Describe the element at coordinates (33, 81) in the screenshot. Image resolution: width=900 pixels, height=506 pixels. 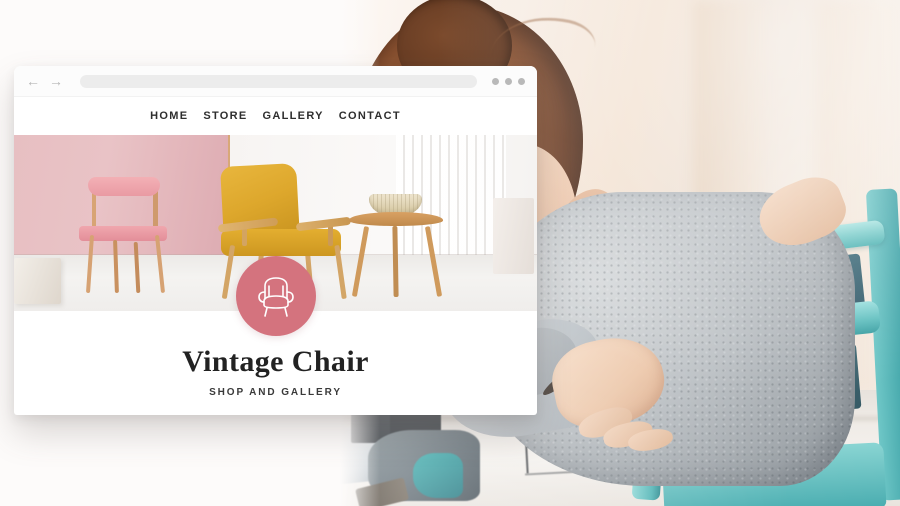
I see `back-icon: ←` at that location.